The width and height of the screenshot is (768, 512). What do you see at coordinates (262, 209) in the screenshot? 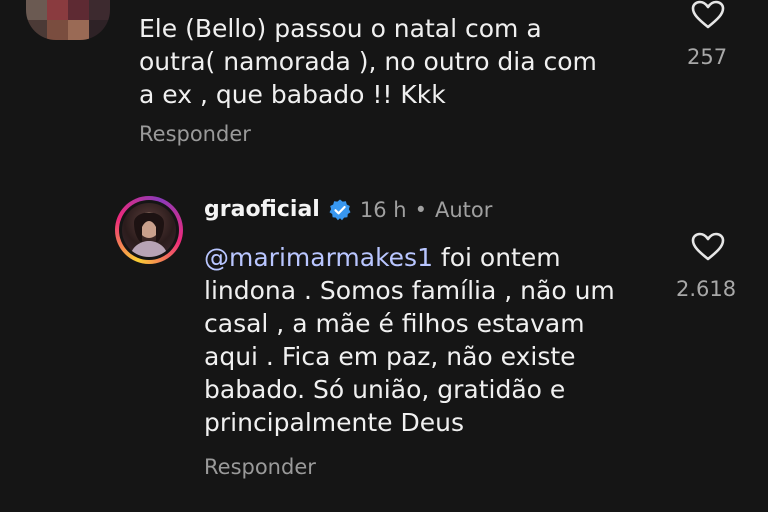
I see `username: graoficial` at bounding box center [262, 209].